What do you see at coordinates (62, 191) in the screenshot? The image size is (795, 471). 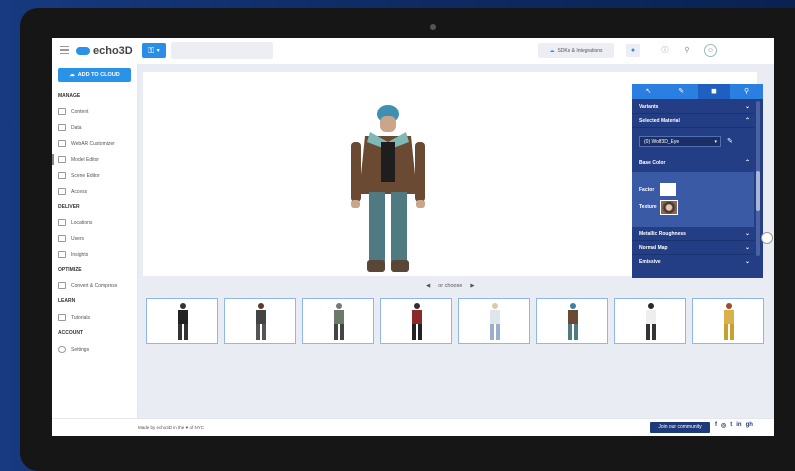 I see `home-icon` at bounding box center [62, 191].